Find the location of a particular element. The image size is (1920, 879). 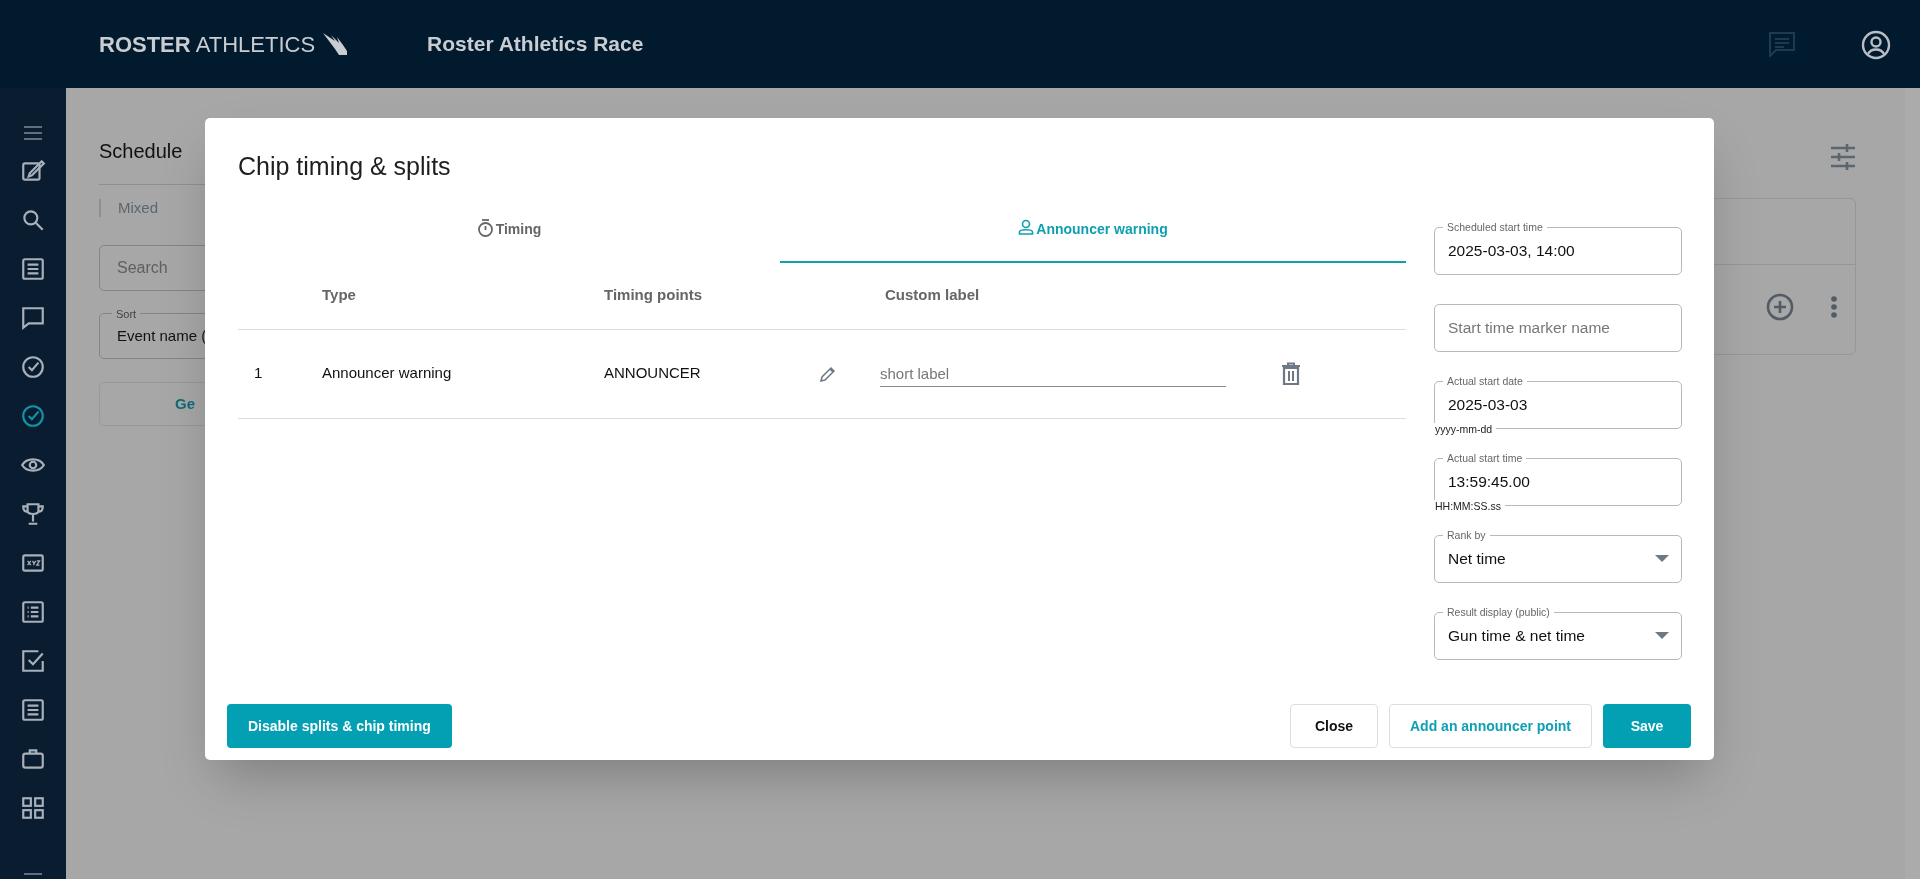

person-icon is located at coordinates (1026, 226).